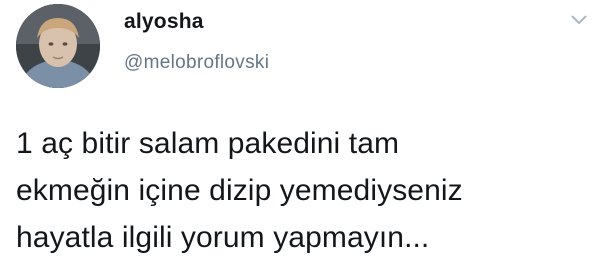 The image size is (600, 265). Describe the element at coordinates (239, 190) in the screenshot. I see `tweet-text-line: ekmeğin içine dizip yemediyseniz` at that location.